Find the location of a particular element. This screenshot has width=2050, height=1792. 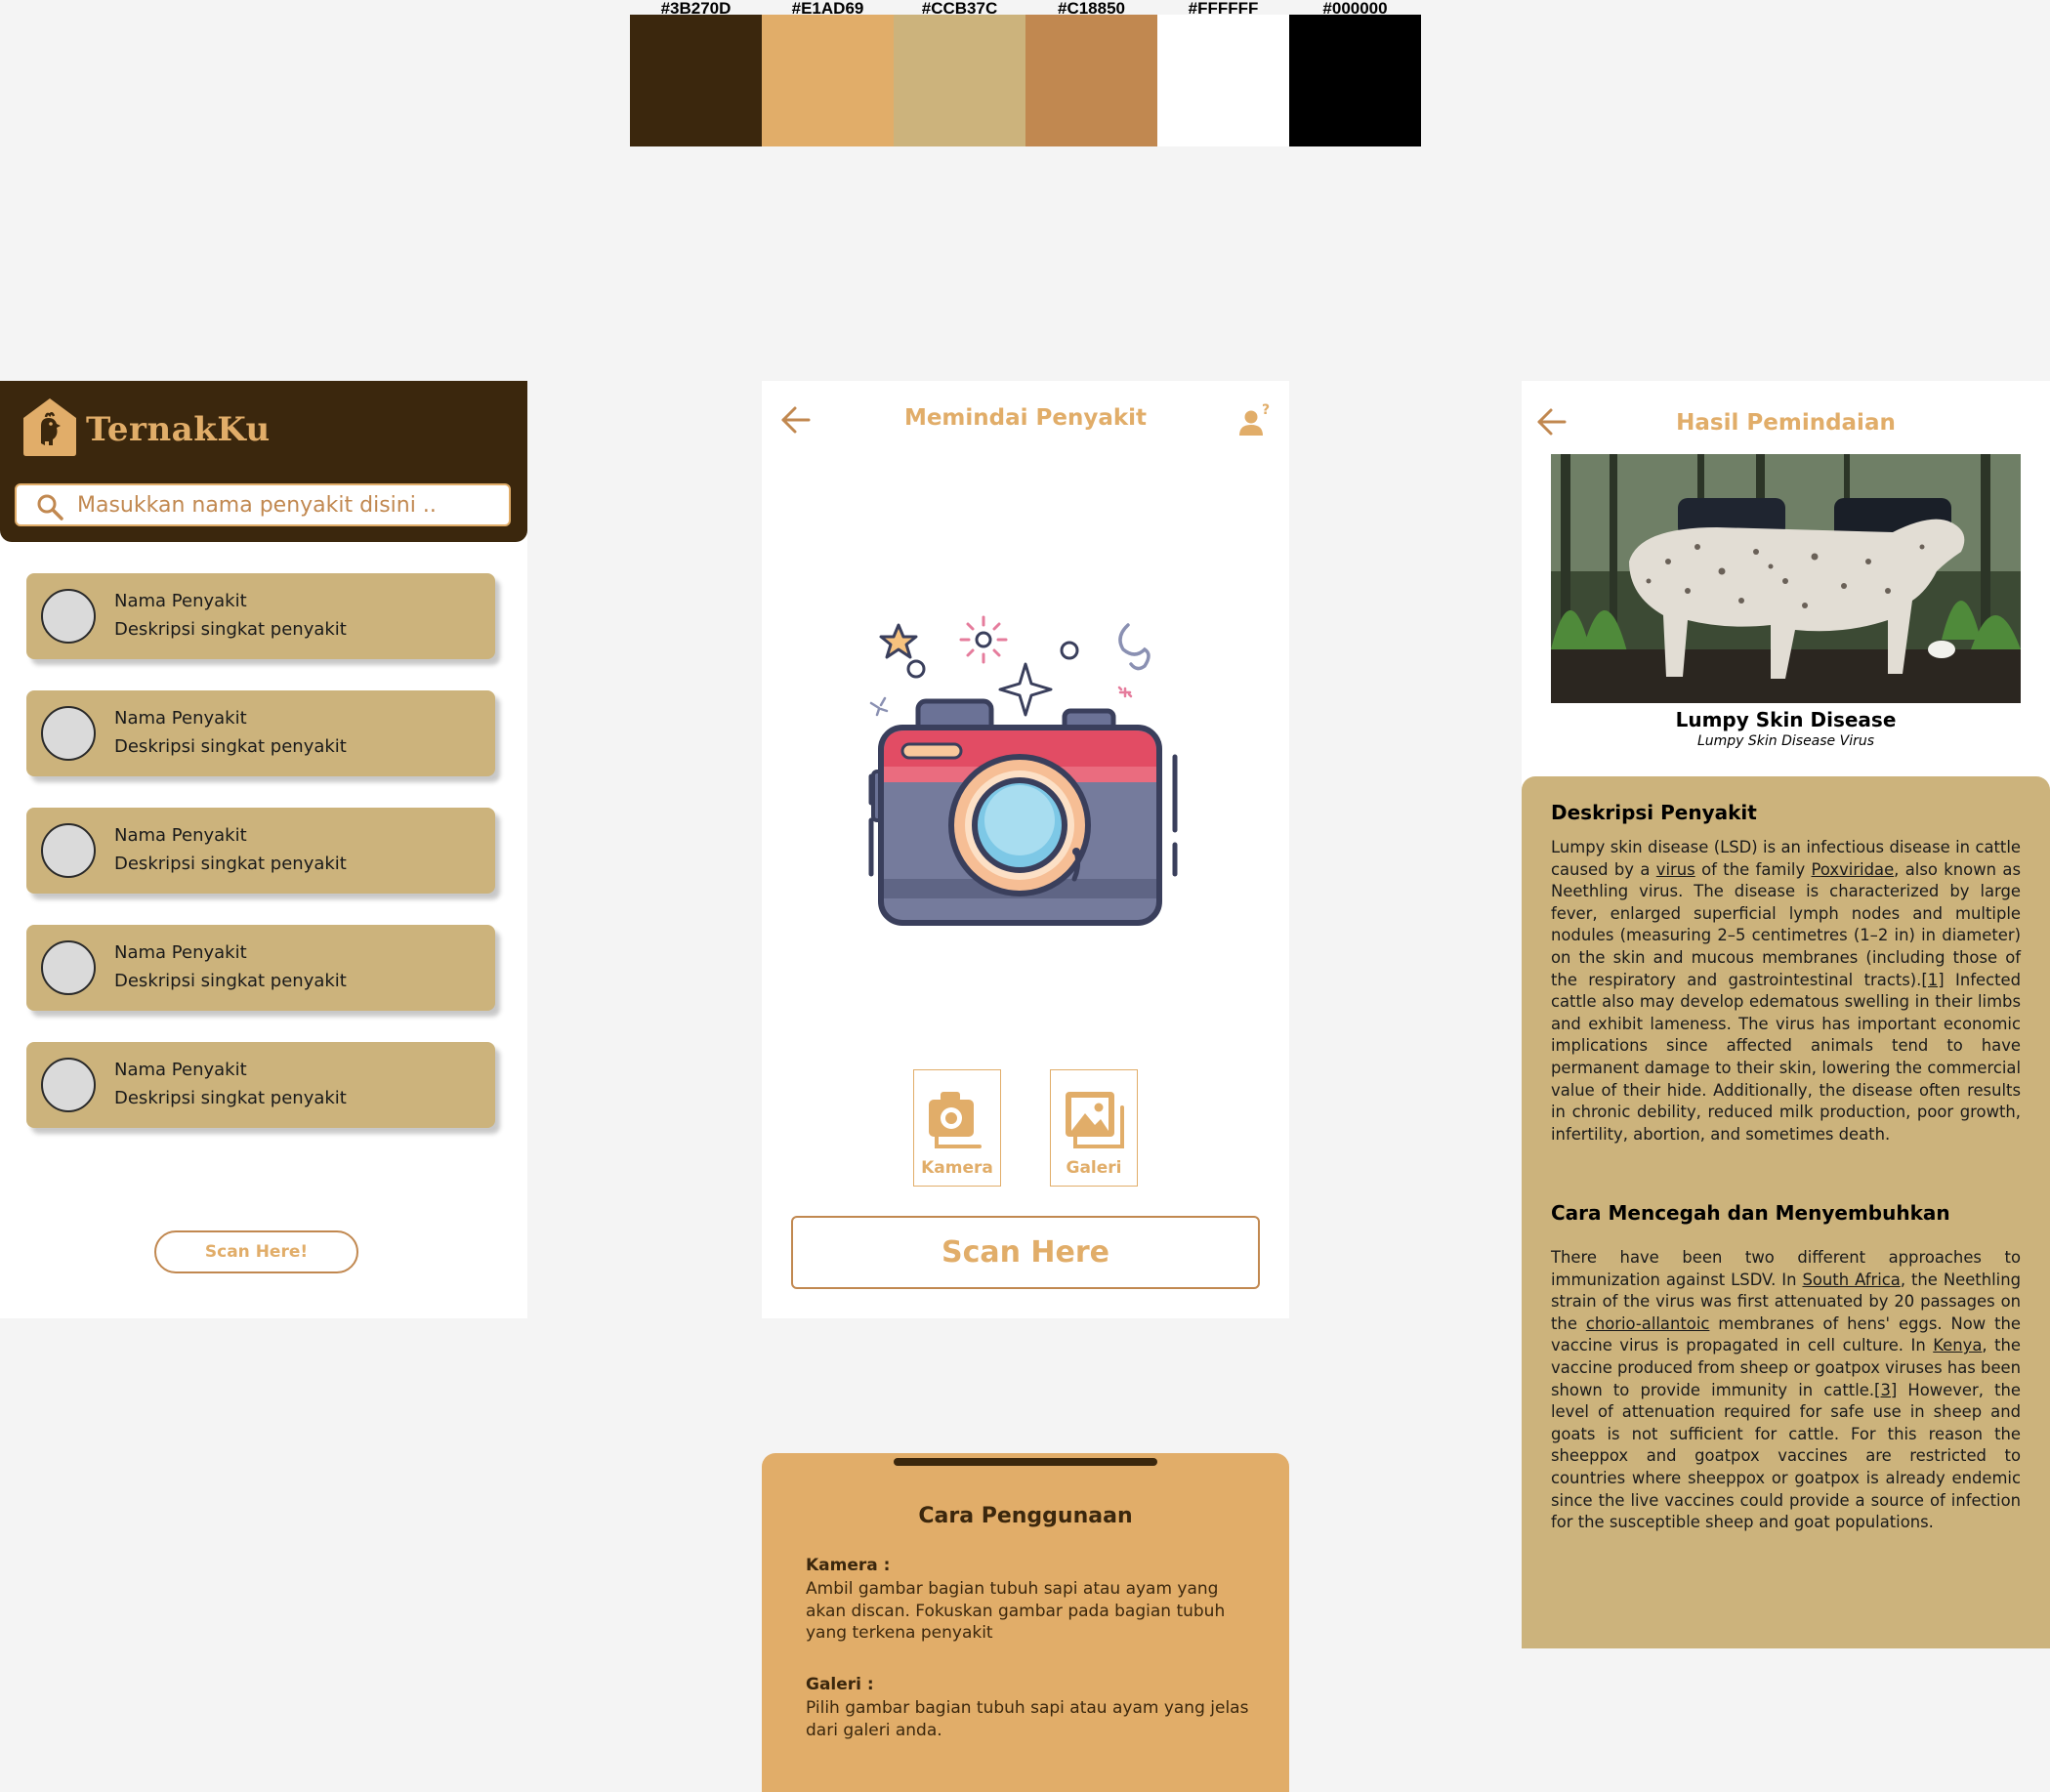

citation-3-link: [3] is located at coordinates (1885, 1390).